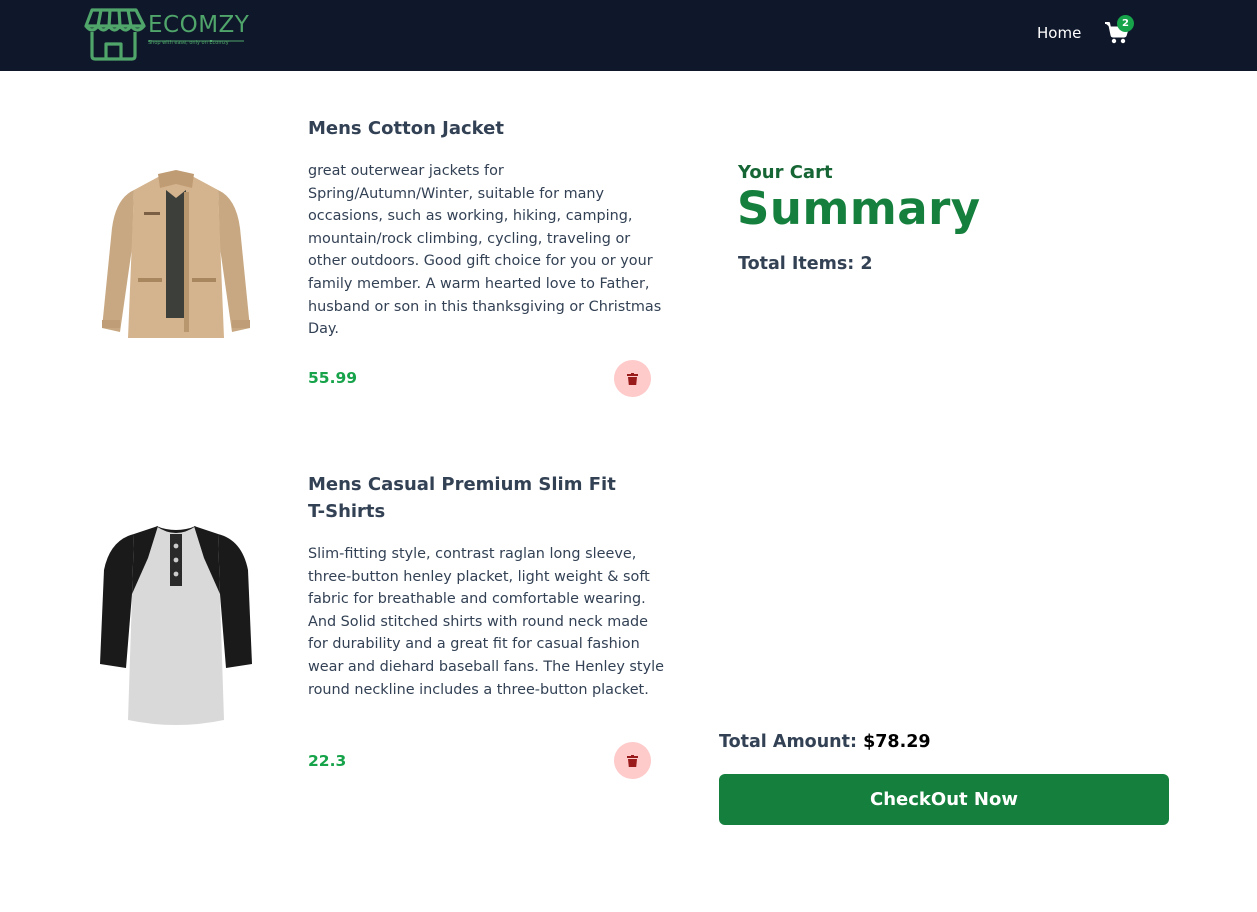  What do you see at coordinates (406, 128) in the screenshot?
I see `item-title: Mens Cotton Jacket` at bounding box center [406, 128].